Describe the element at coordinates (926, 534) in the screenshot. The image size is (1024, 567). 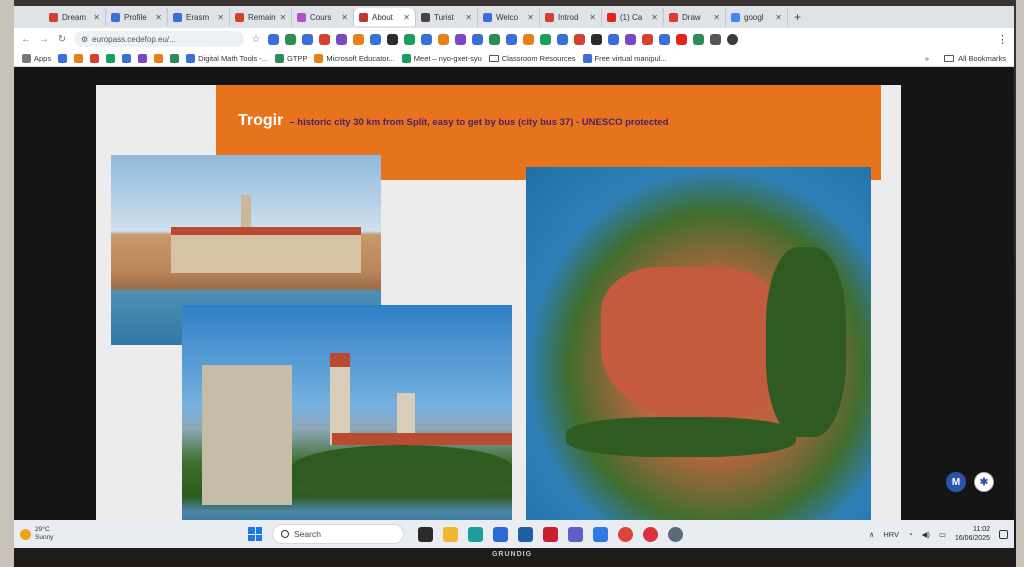
I see `volume-icon: ◀)` at that location.